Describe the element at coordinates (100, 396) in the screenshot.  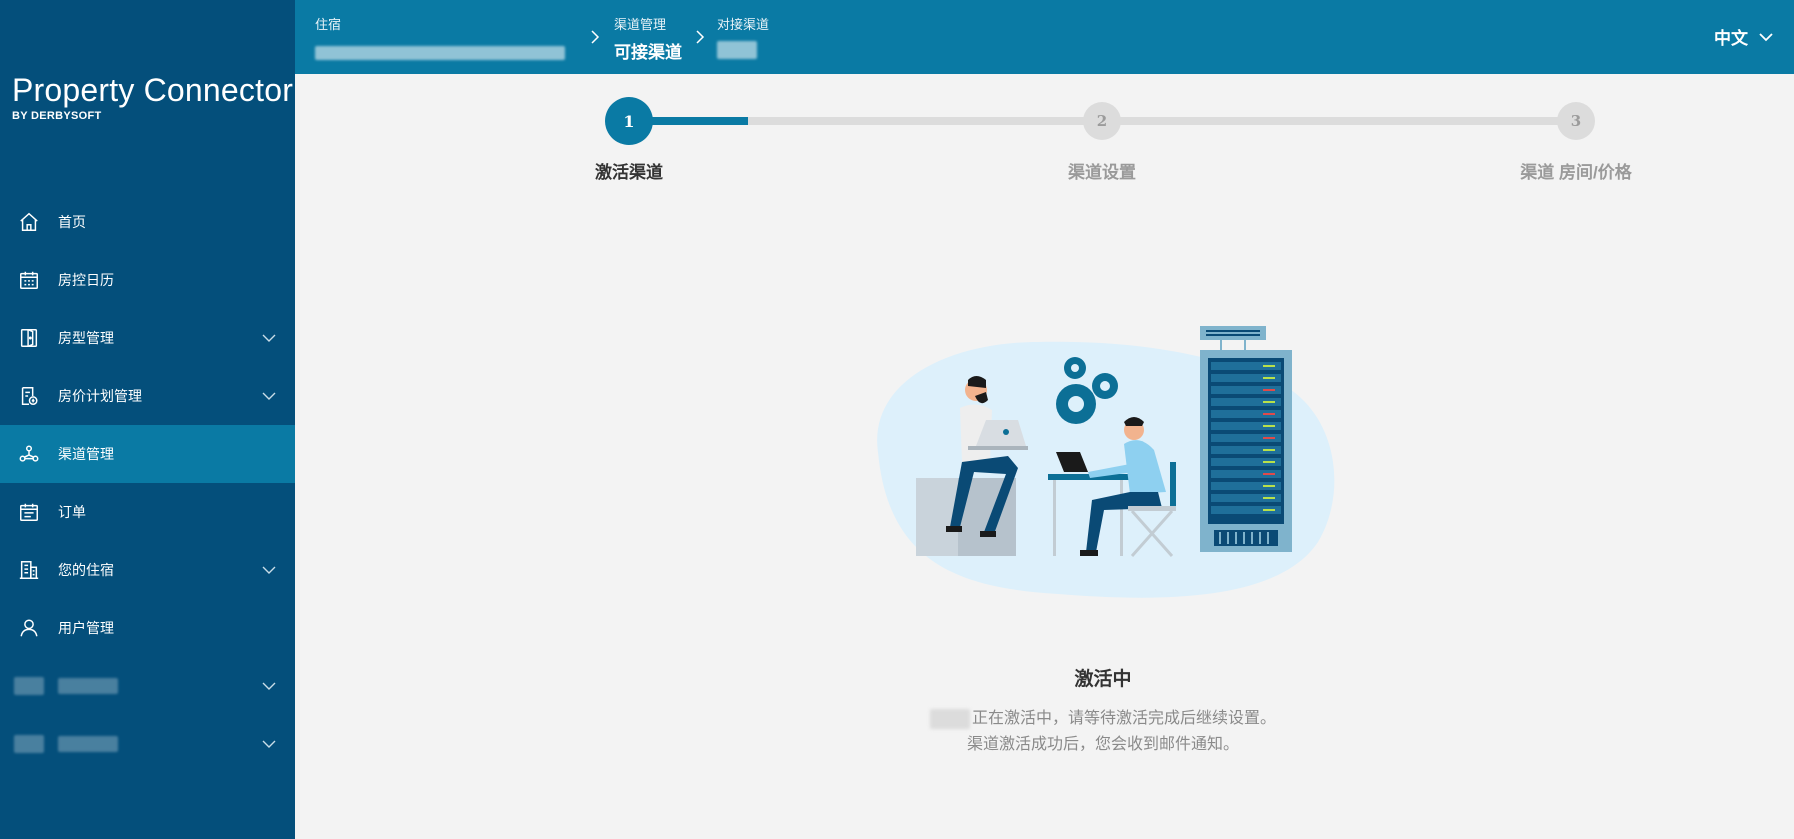
I see `sidebar-item-label: 房价计划管理` at that location.